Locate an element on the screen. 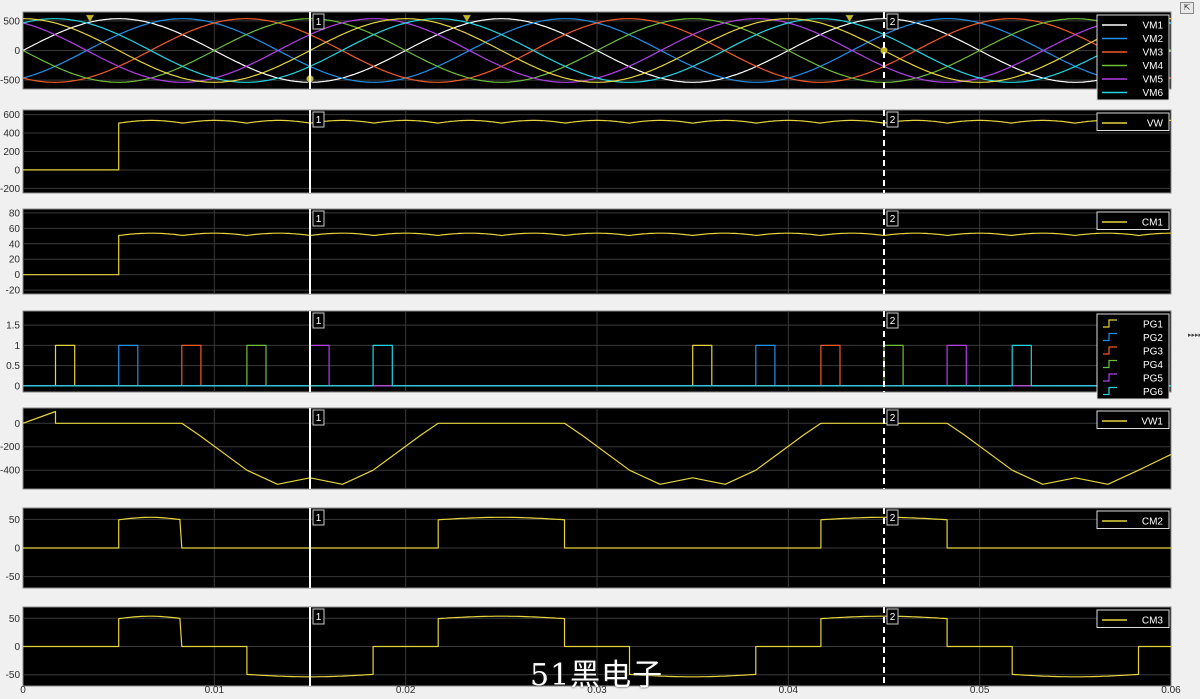 The width and height of the screenshot is (1200, 699). y-tick-label: -500 is located at coordinates (10, 81).